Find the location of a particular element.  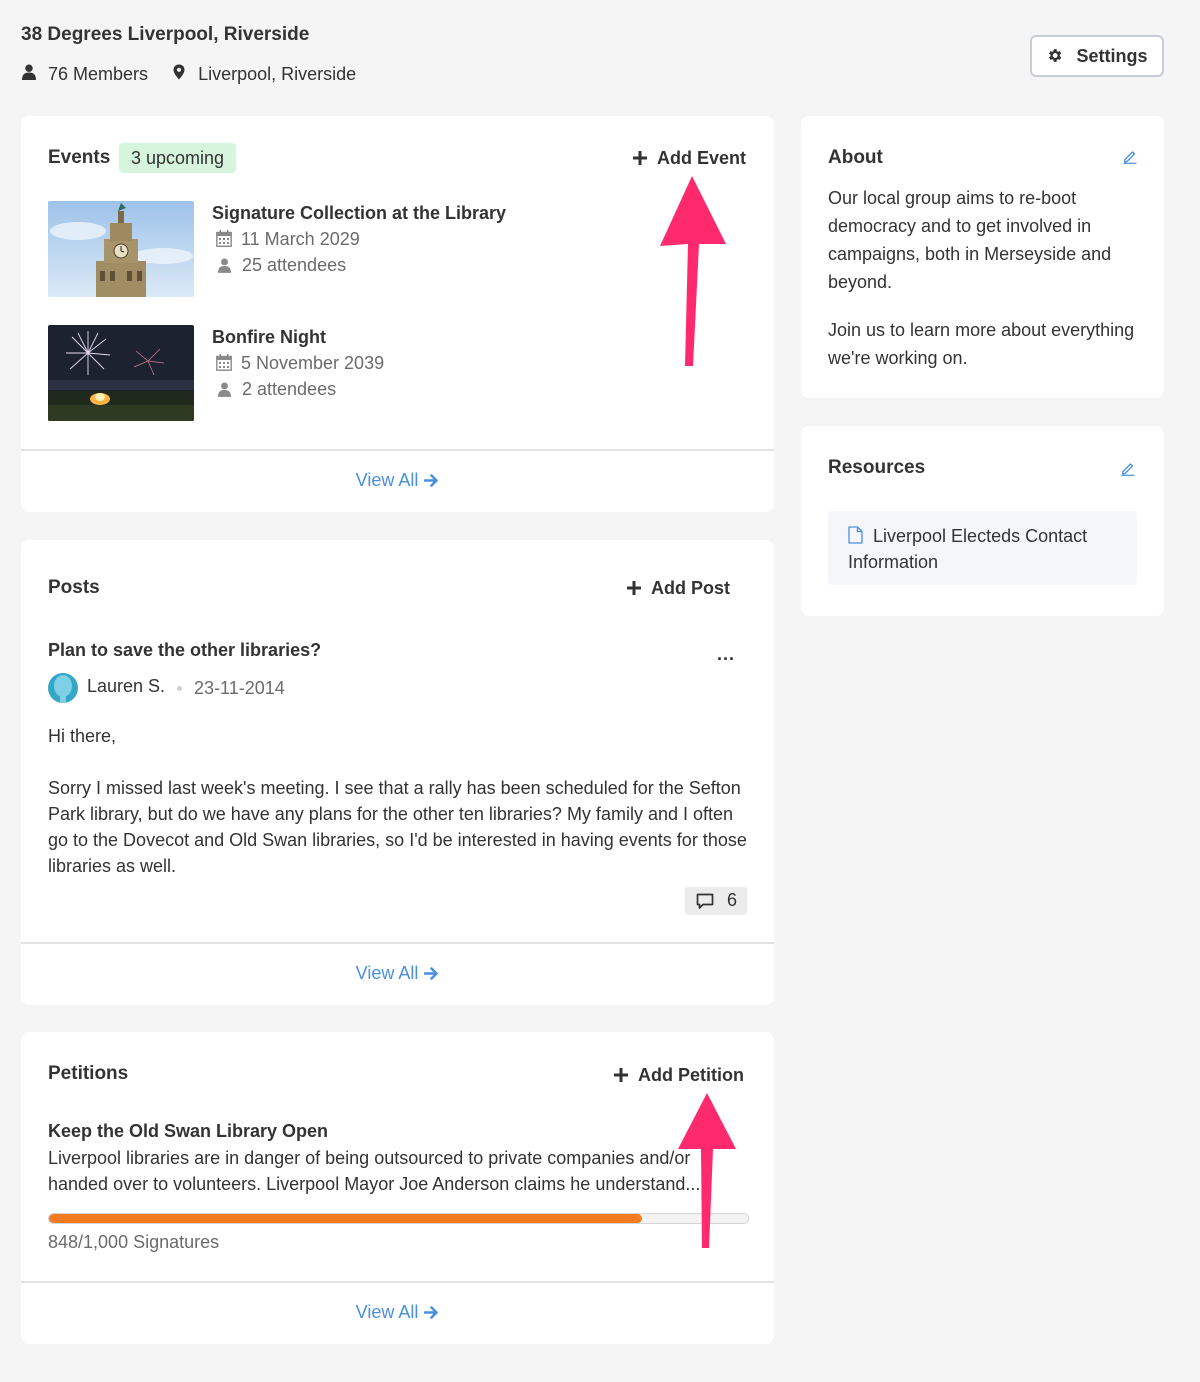

petitions-view-all-link: View All is located at coordinates (397, 1312).